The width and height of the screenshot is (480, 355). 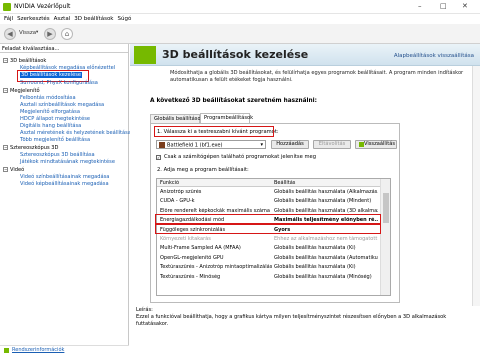 I want to click on system-info-link: Rendszerinformációk, so click(x=38, y=350).